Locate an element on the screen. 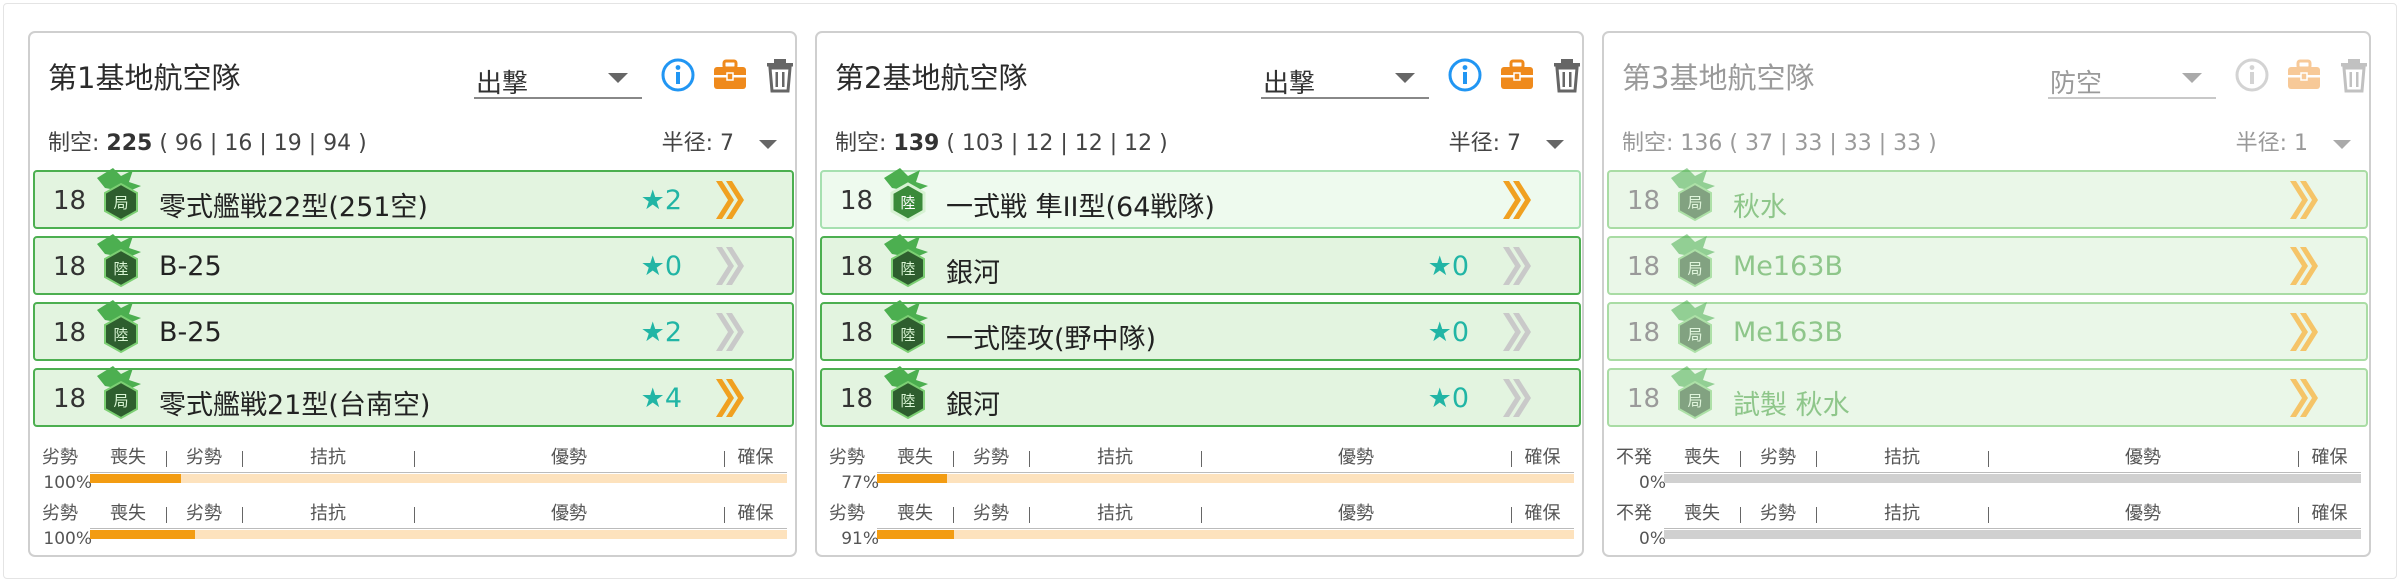 The image size is (2400, 582). air-power-detail: ( 103 | 12 | 12 | 12 ) is located at coordinates (1057, 143).